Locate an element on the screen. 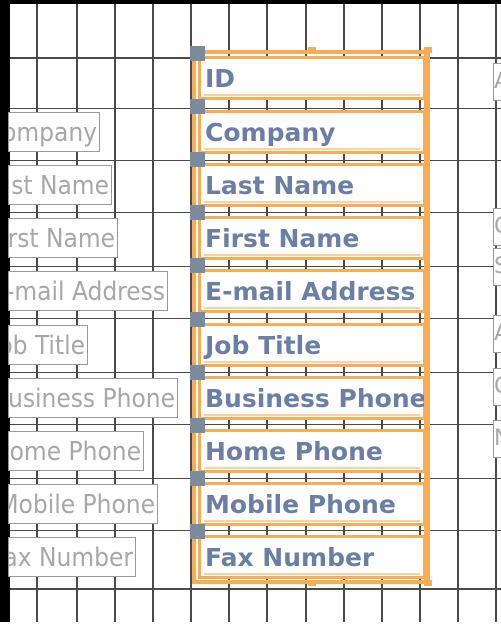 The image size is (501, 627). label-home-phone: Home Phone is located at coordinates (76, 451).